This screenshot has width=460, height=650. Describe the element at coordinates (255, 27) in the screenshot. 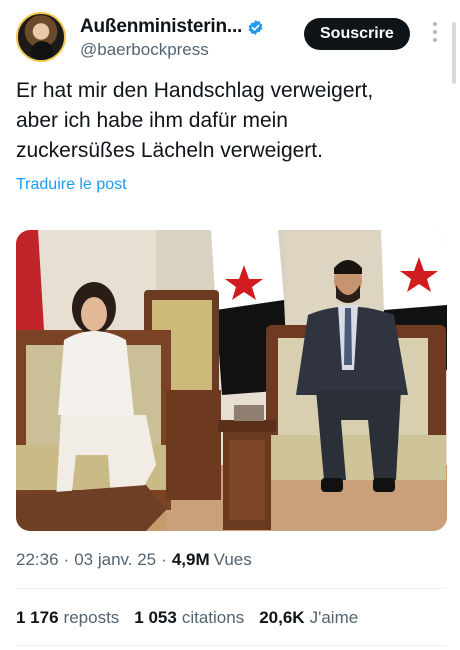

I see `verified-badge-icon` at that location.